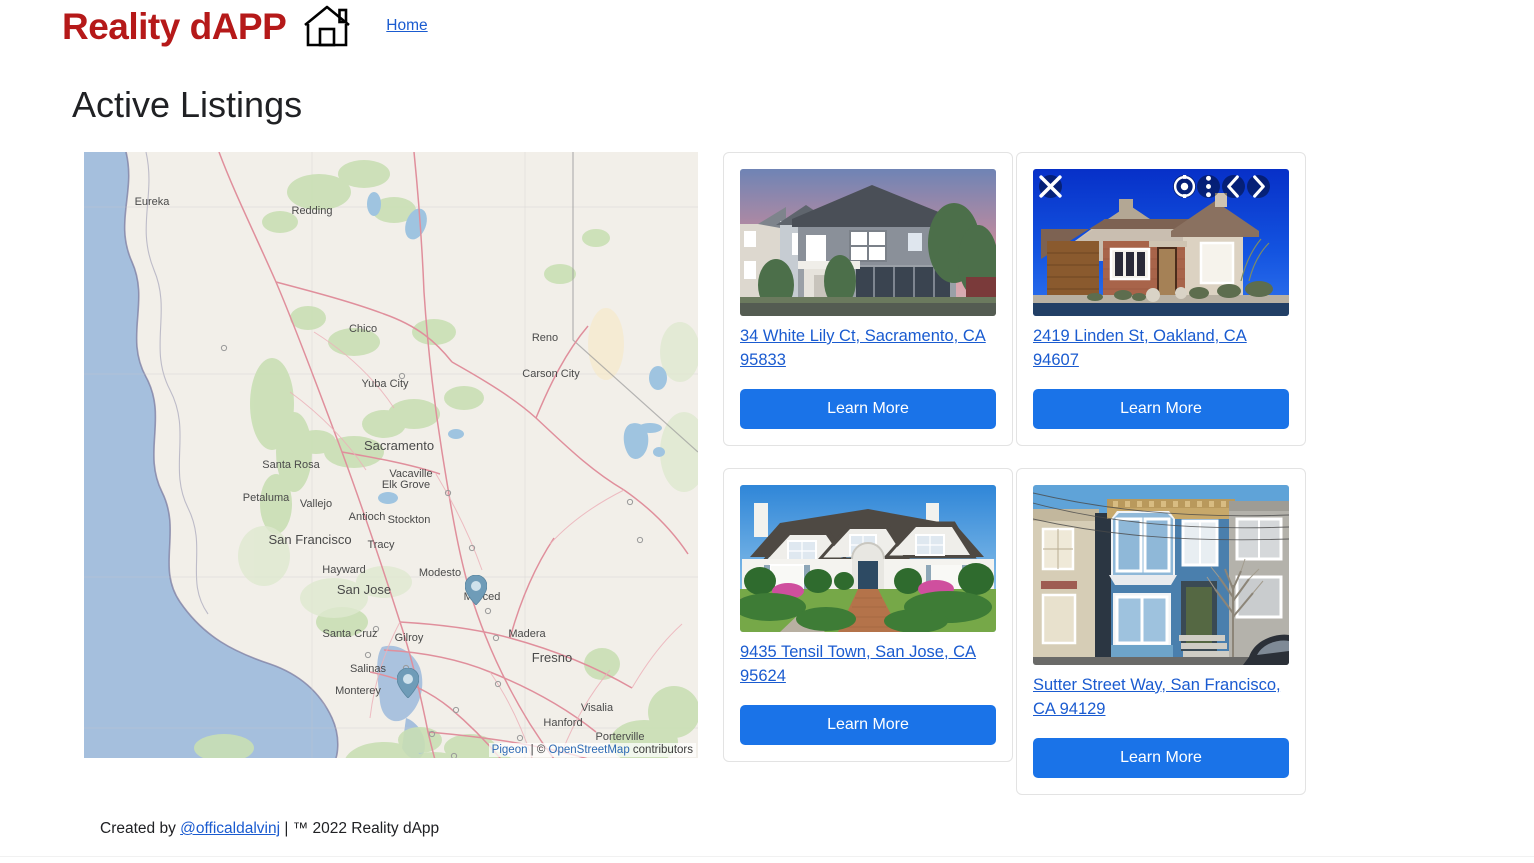  I want to click on photo-9435-tensil-town, so click(868, 558).